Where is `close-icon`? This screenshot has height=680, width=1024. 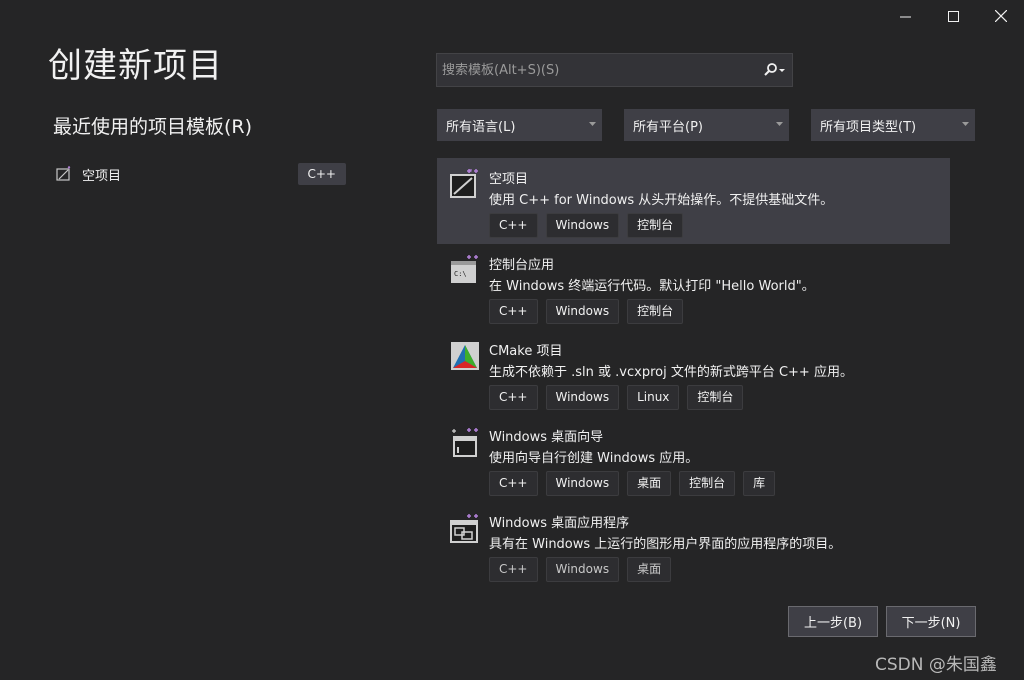 close-icon is located at coordinates (1001, 16).